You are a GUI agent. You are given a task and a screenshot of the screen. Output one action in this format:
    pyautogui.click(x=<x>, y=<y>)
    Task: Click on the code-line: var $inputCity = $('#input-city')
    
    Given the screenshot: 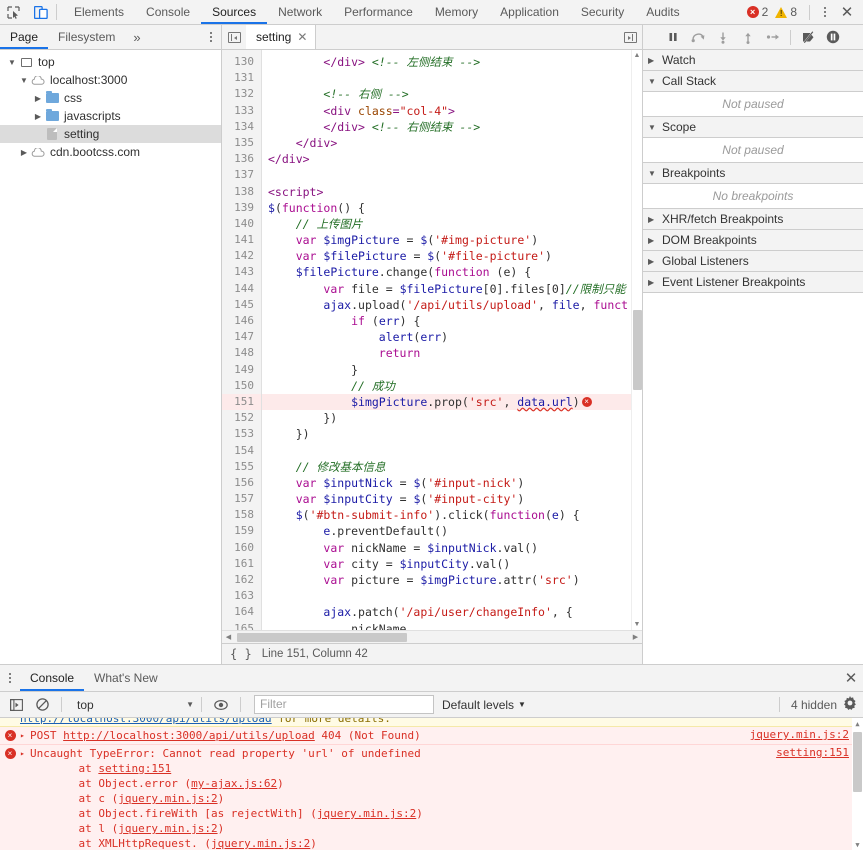 What is the action you would take?
    pyautogui.click(x=446, y=499)
    